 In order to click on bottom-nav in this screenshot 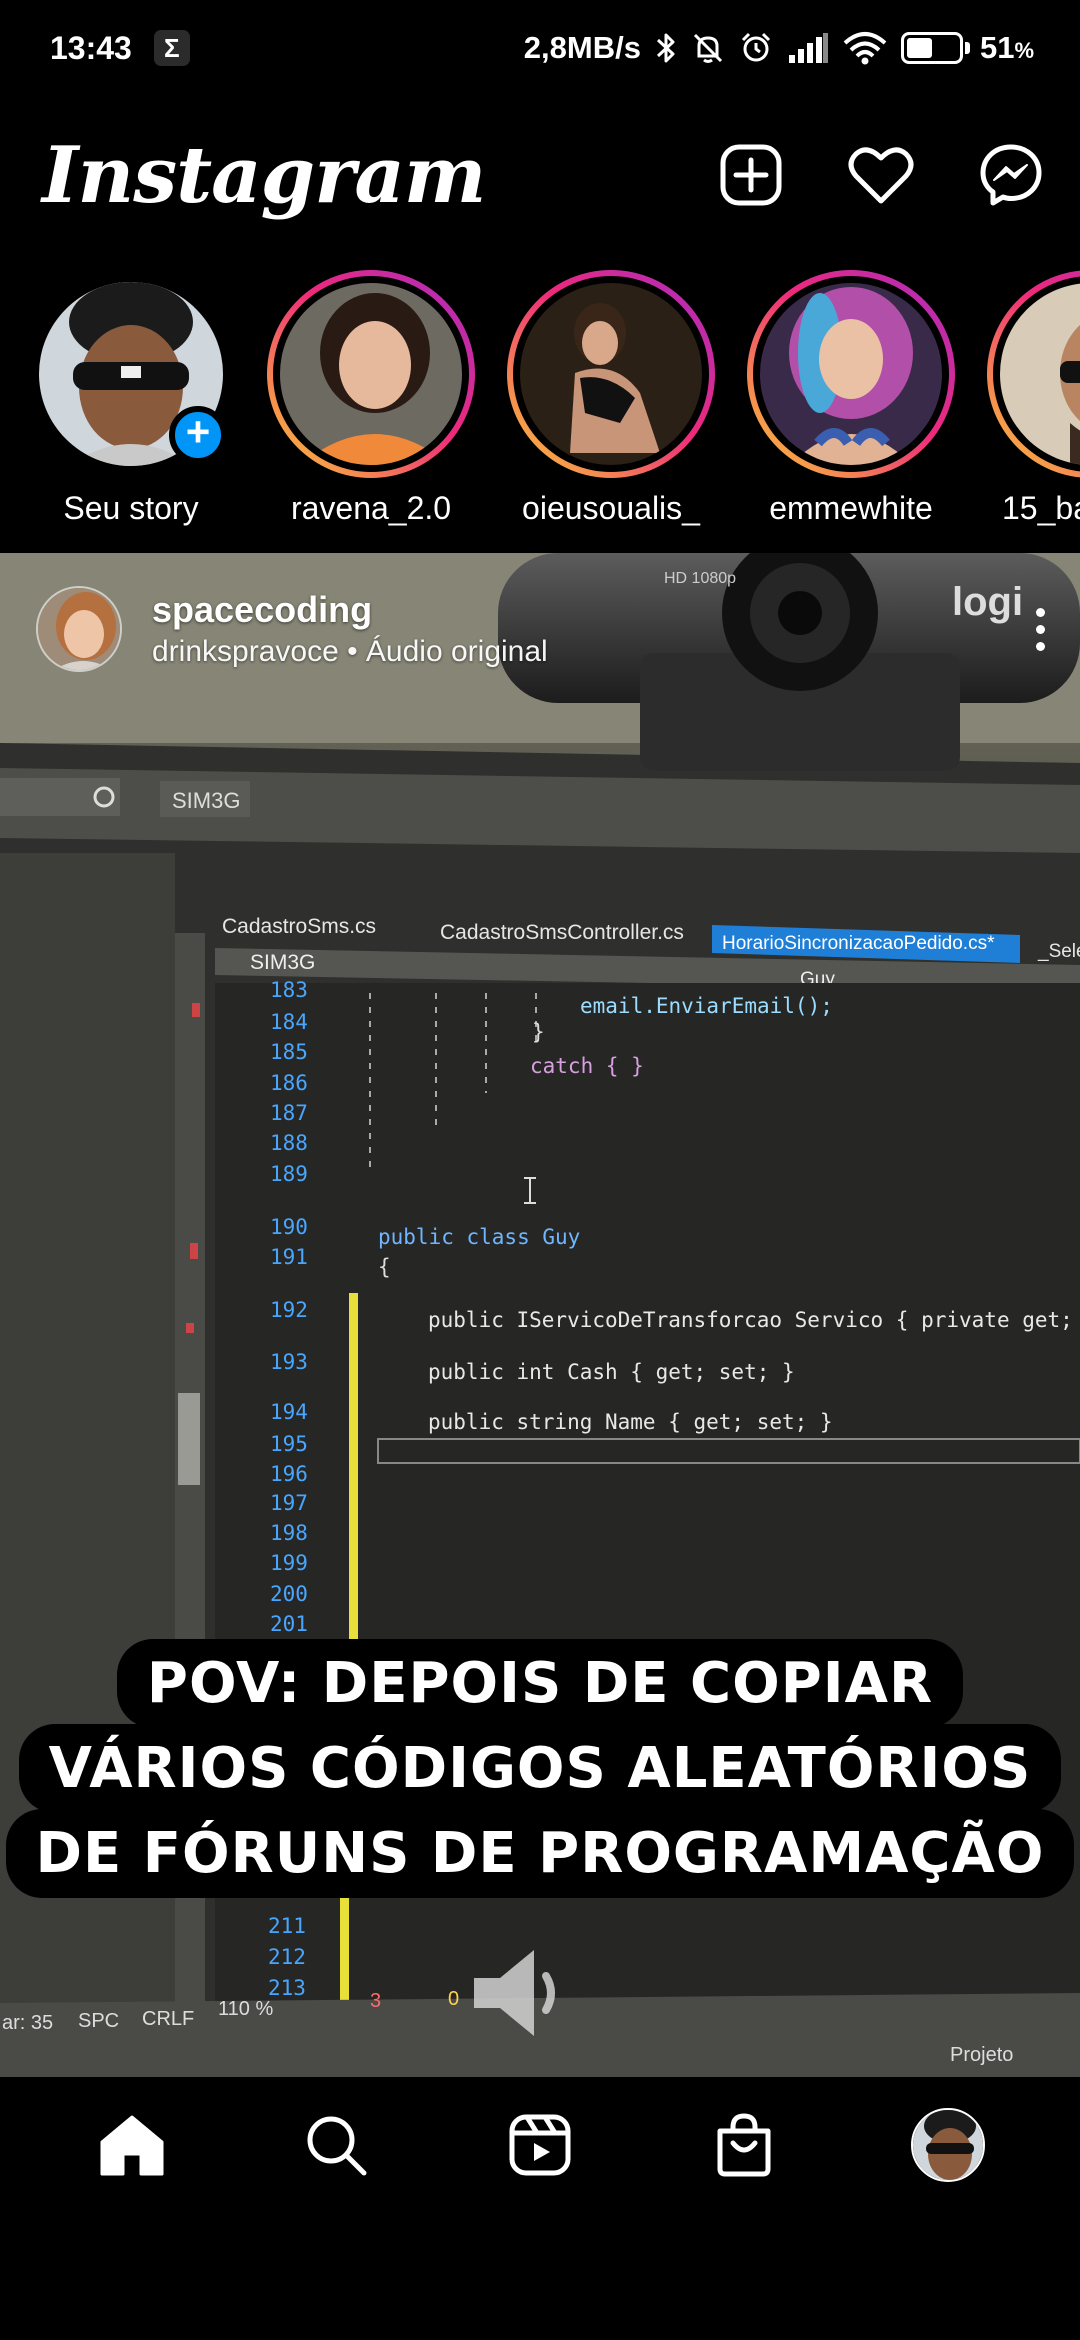, I will do `click(540, 2145)`.